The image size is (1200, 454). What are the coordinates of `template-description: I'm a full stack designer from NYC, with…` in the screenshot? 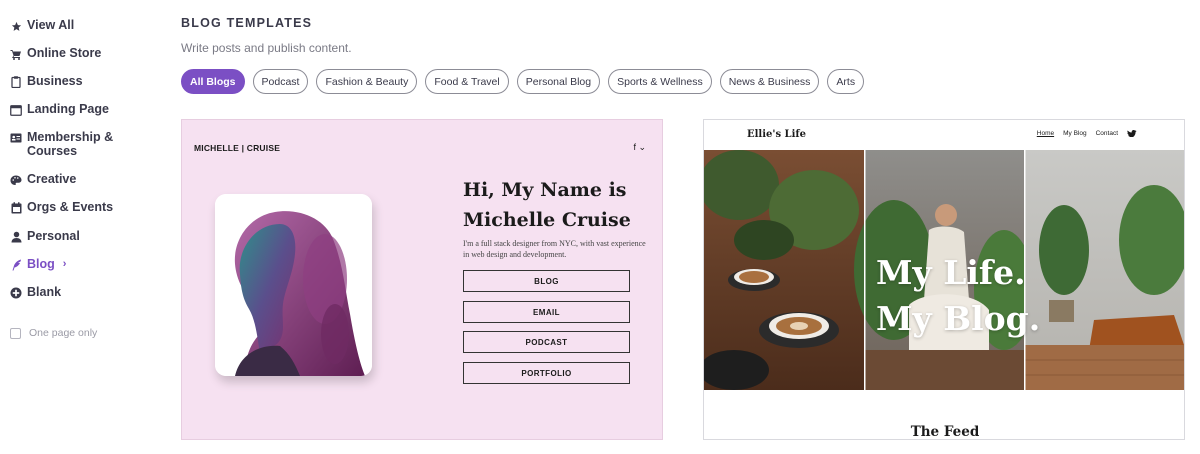 It's located at (554, 249).